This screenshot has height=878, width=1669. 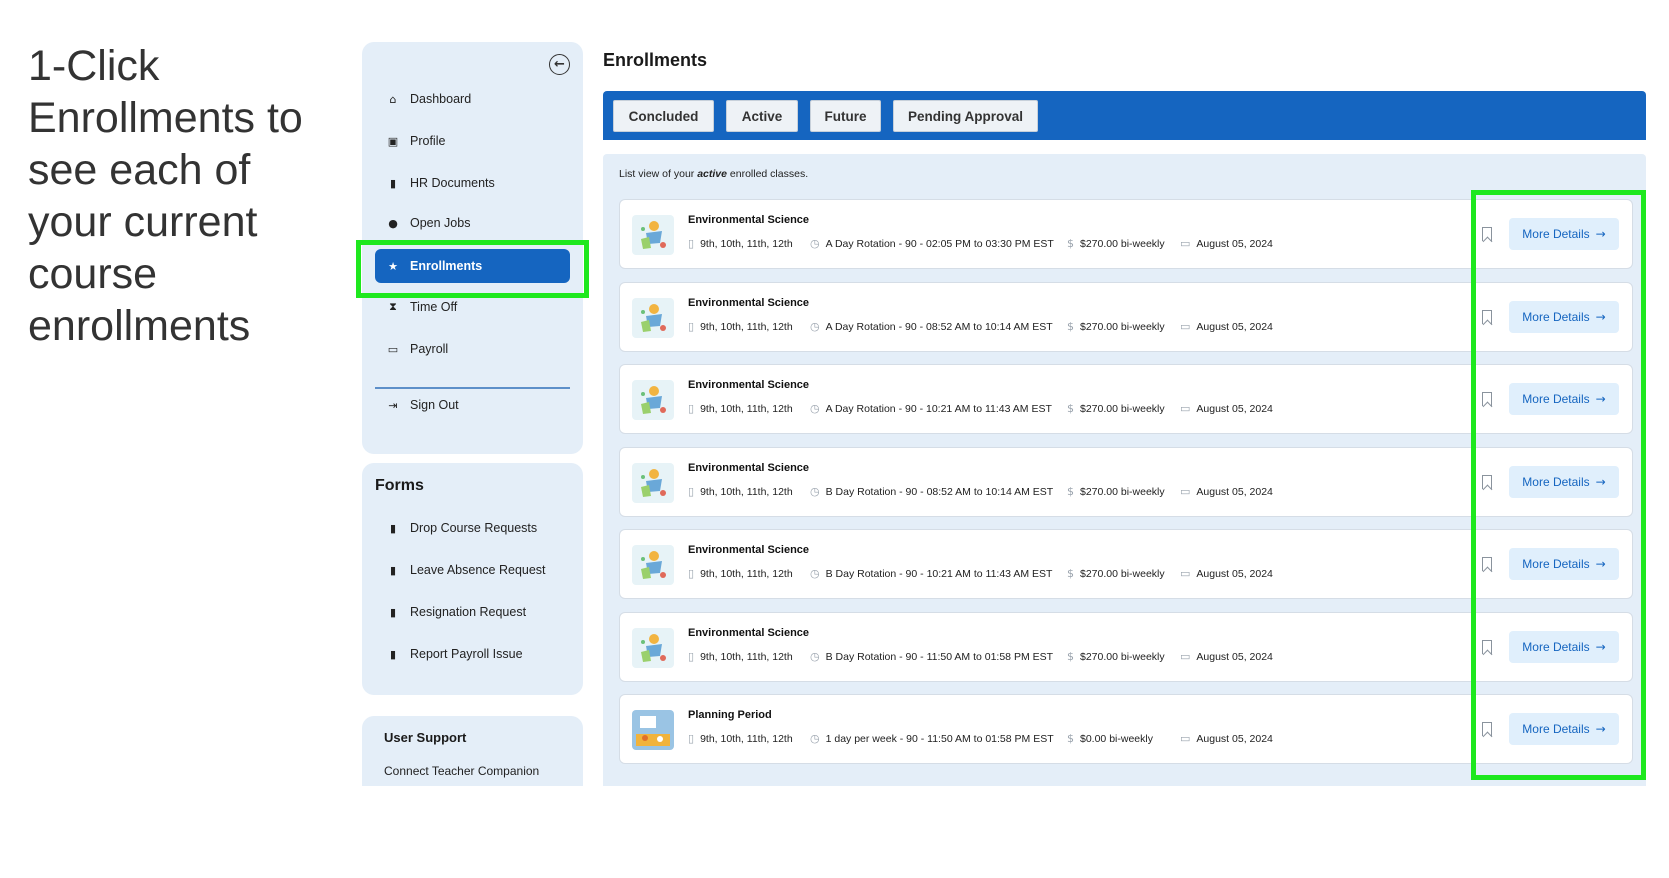 I want to click on sidebar-item-label: HR Documents, so click(x=452, y=183).